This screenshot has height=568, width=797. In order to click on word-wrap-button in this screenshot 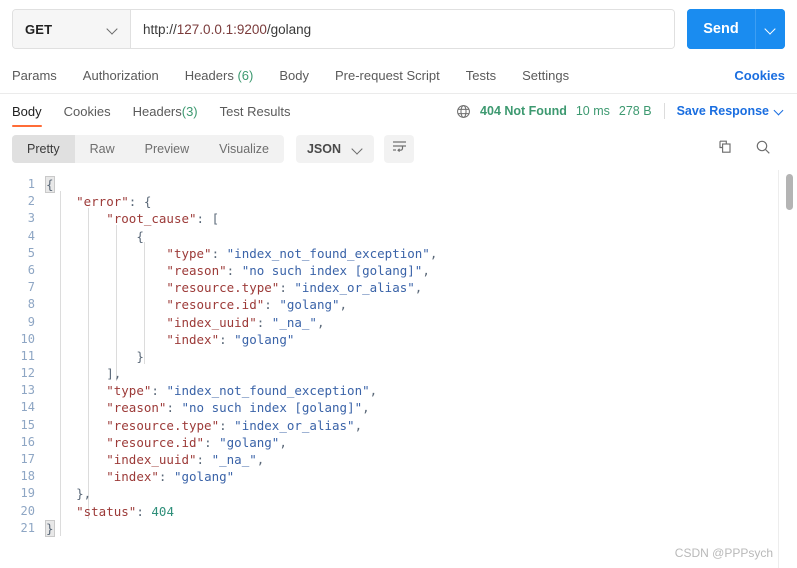, I will do `click(399, 149)`.